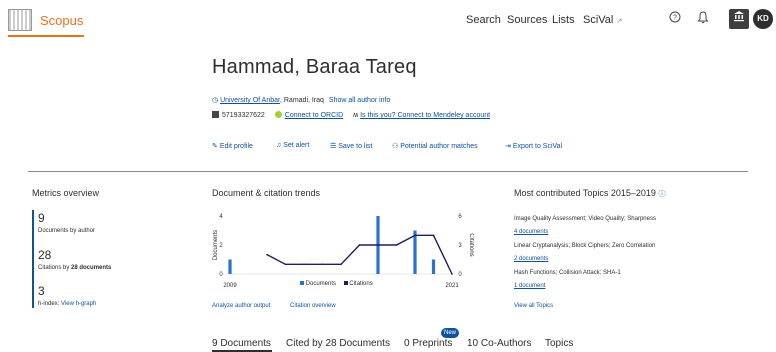 The height and width of the screenshot is (352, 776). I want to click on tab-topics: Topics, so click(559, 343).